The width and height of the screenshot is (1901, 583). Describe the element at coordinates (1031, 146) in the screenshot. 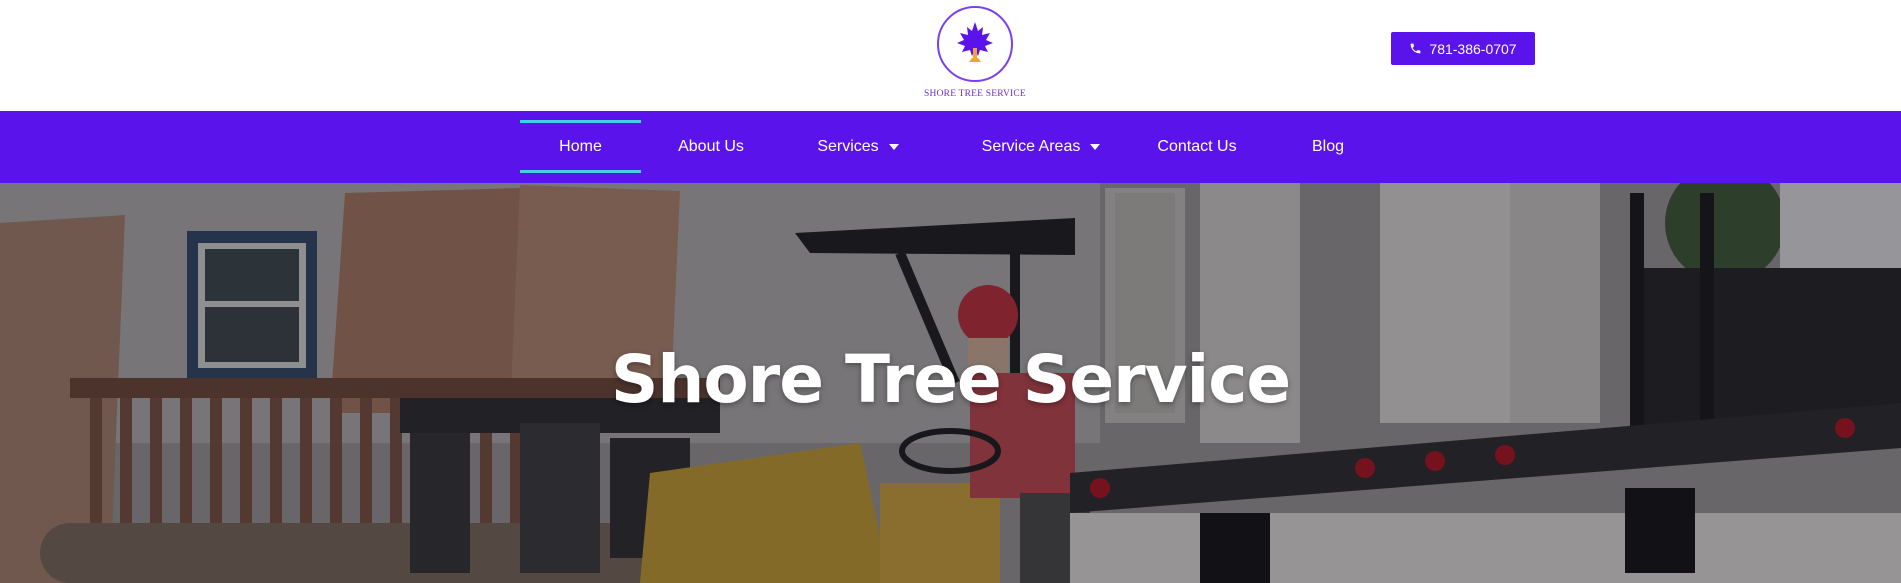

I see `nav-item-label: Service Areas` at that location.